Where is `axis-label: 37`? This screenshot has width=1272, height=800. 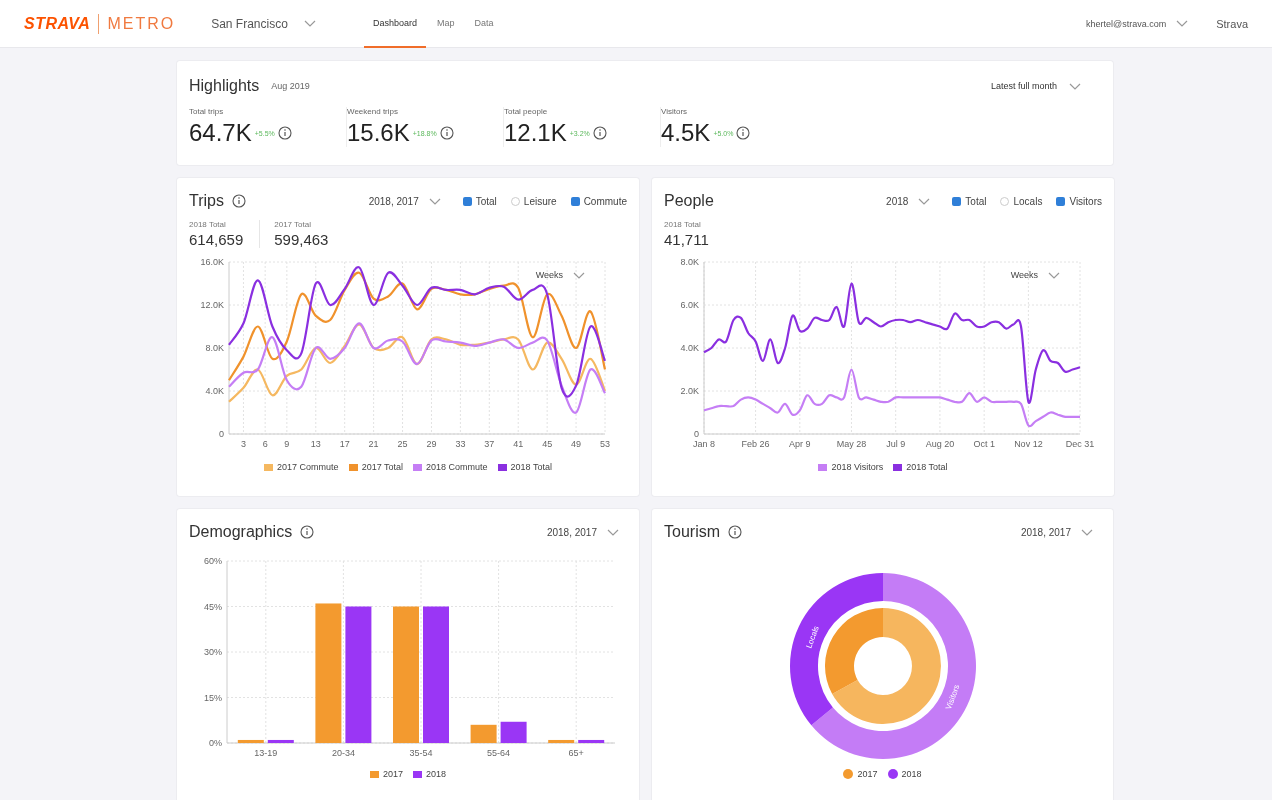 axis-label: 37 is located at coordinates (489, 444).